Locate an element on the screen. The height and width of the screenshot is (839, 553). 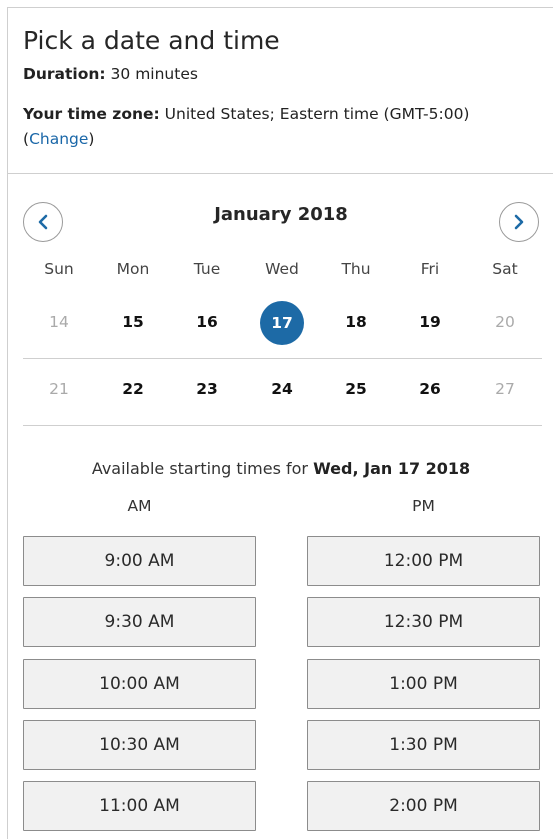
available-date: Wed, Jan 17 2018 is located at coordinates (392, 468).